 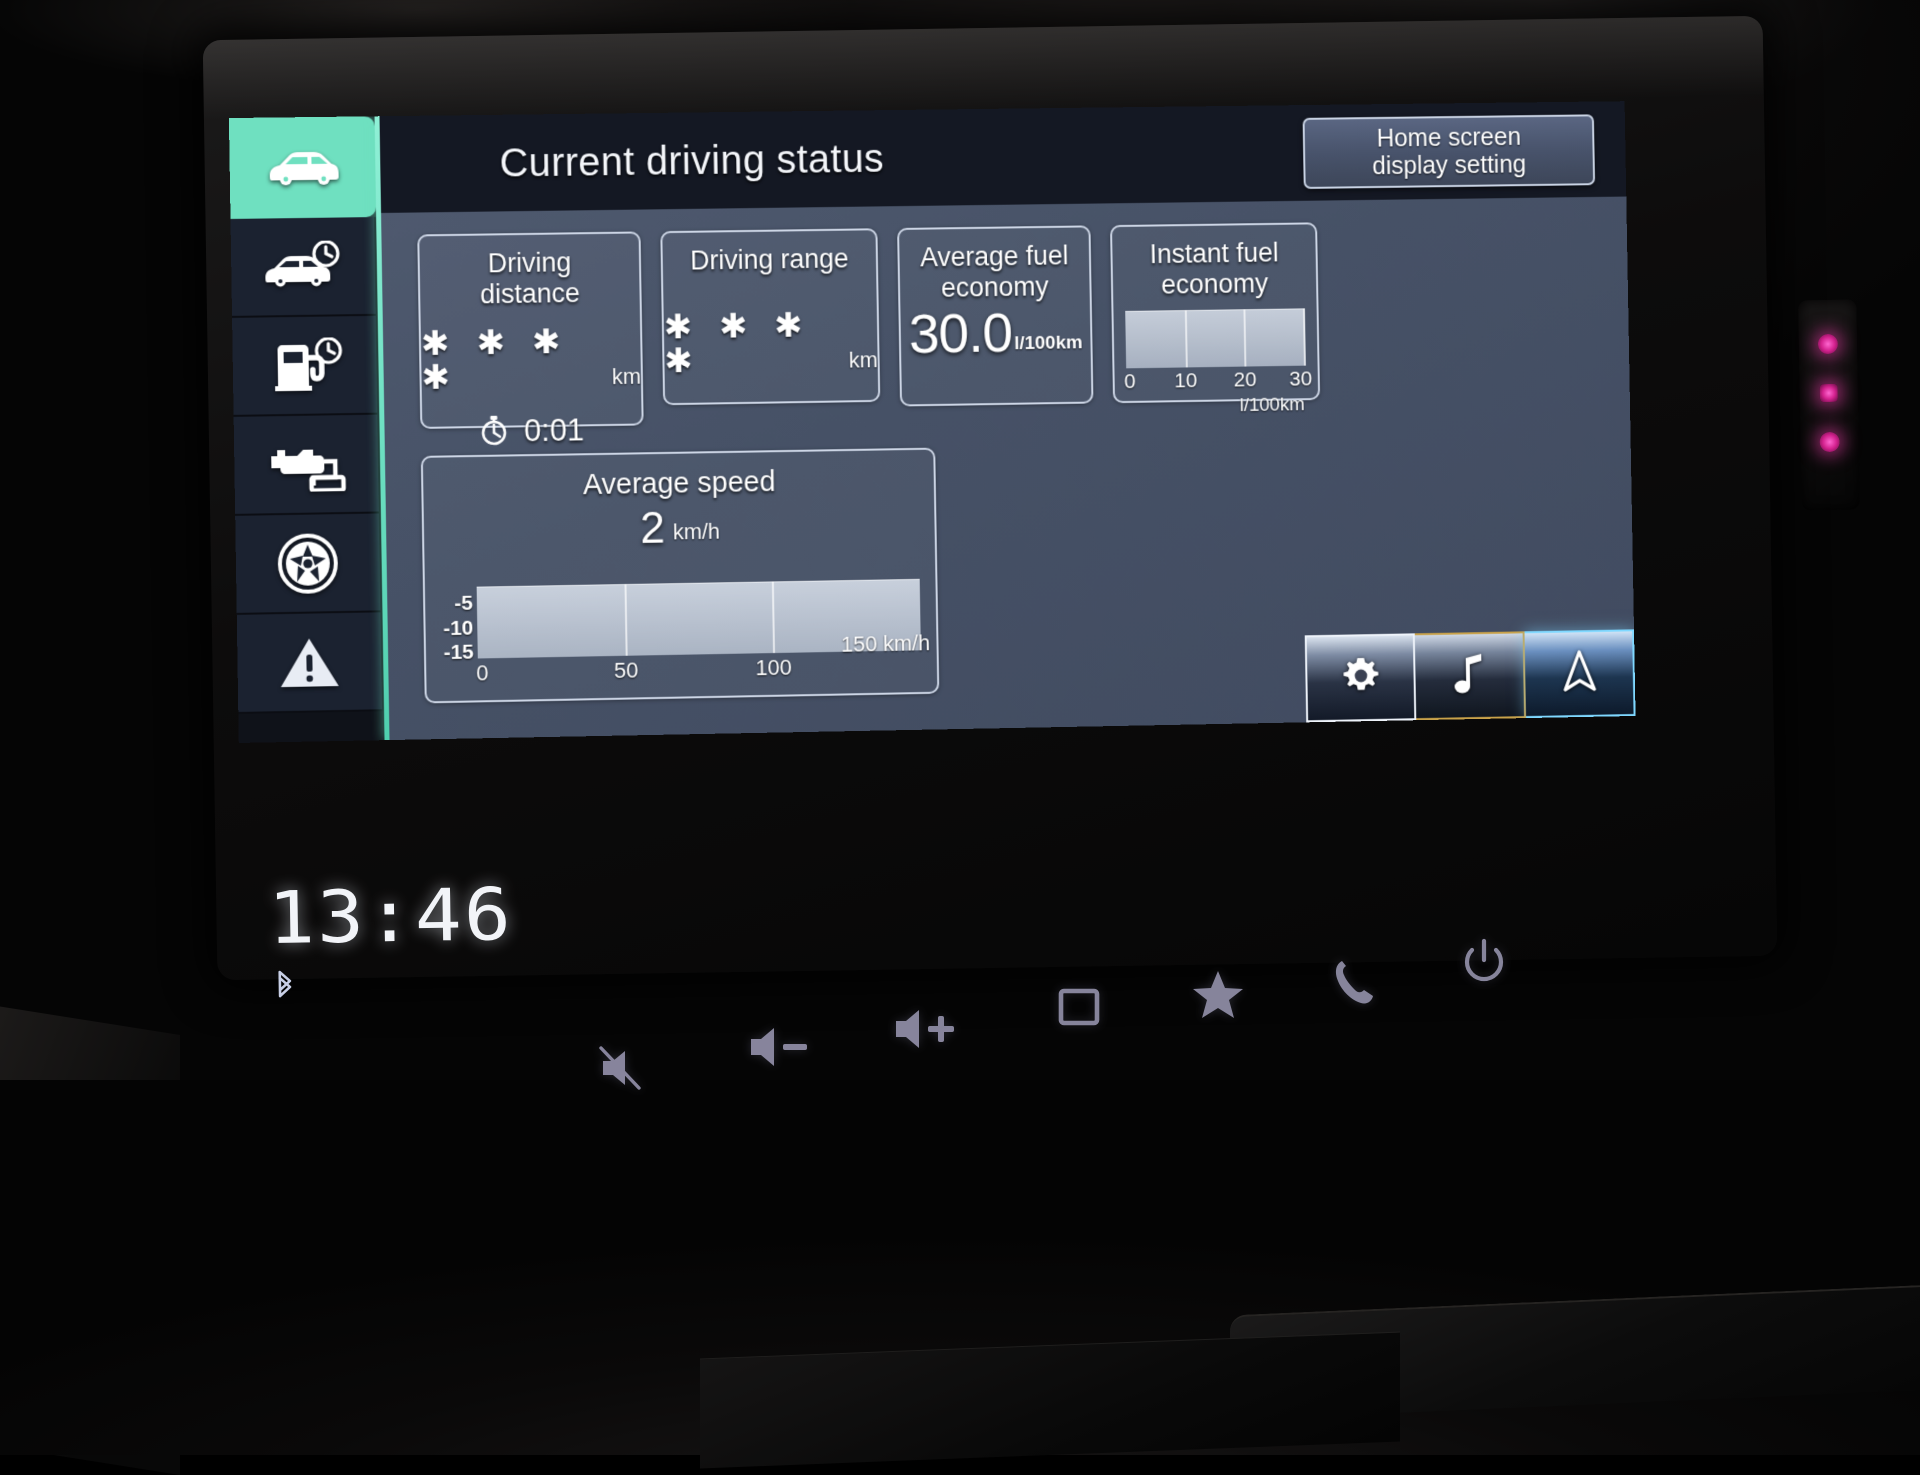 I want to click on sidebar-item-trip-info, so click(x=304, y=267).